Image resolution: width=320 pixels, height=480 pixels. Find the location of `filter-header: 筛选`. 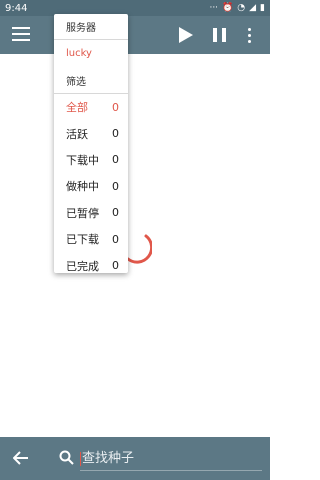

filter-header: 筛选 is located at coordinates (91, 80).